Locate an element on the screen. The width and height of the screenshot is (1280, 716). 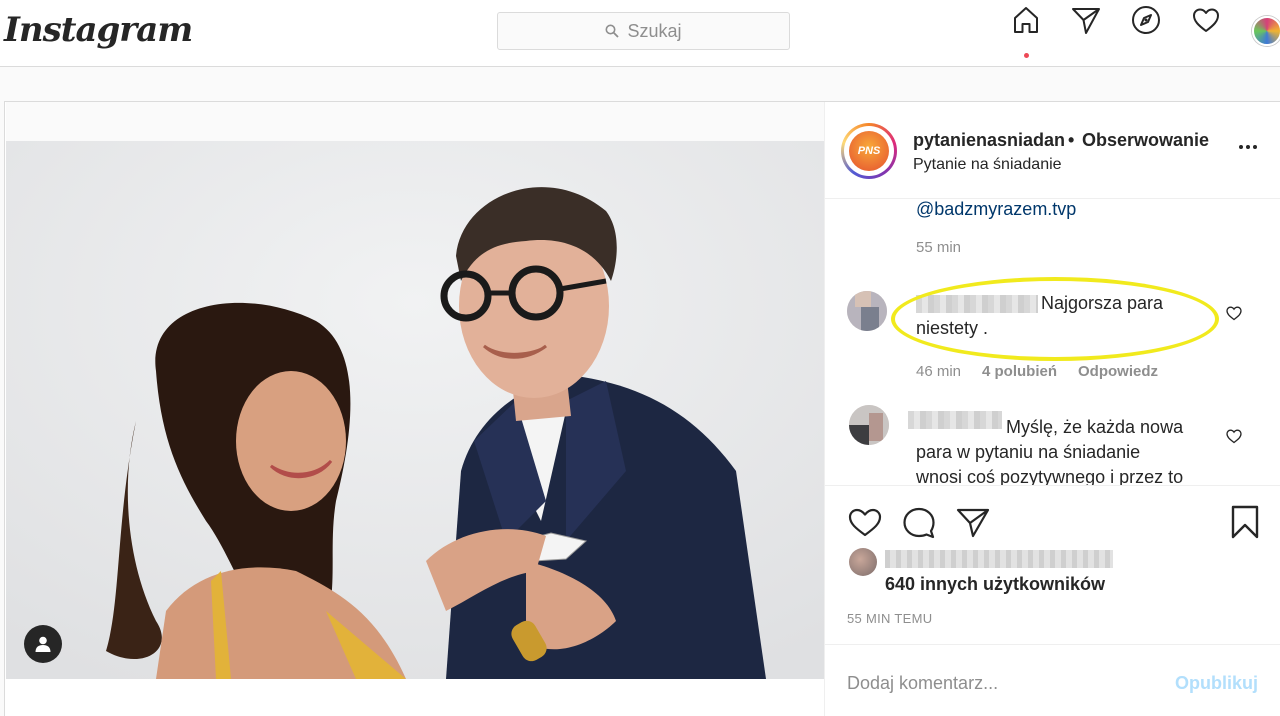
likes-count: 640 innych użytkowników is located at coordinates (995, 584).